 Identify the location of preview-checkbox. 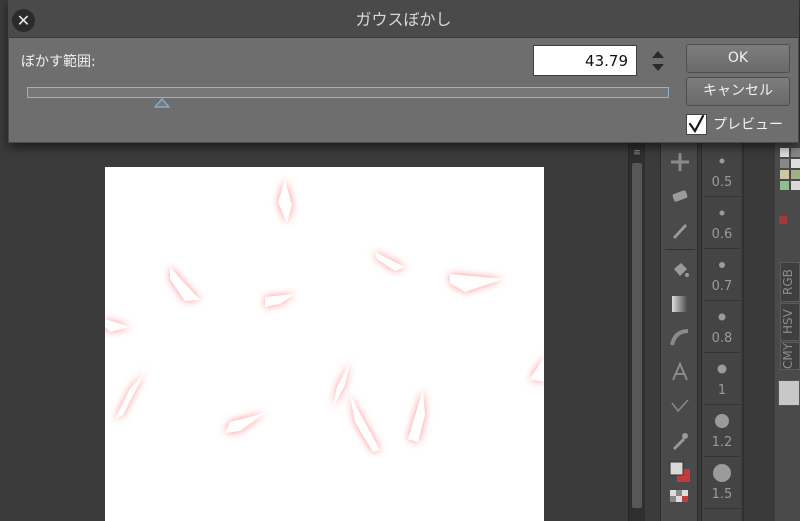
(696, 124).